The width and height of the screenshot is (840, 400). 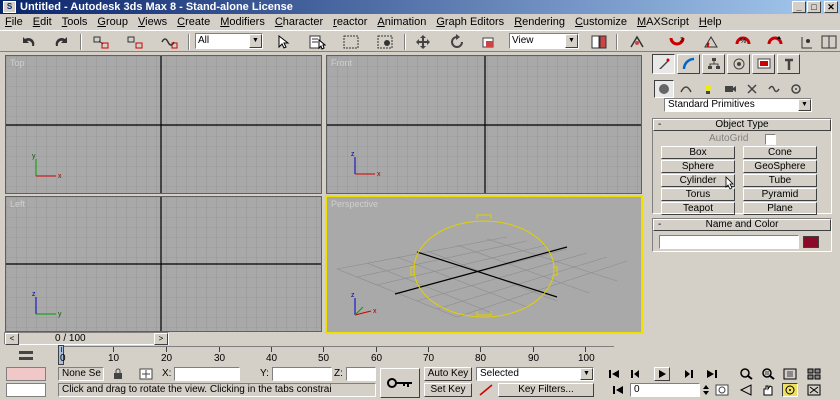 I want to click on previous-frame-button: <, so click(x=12, y=339).